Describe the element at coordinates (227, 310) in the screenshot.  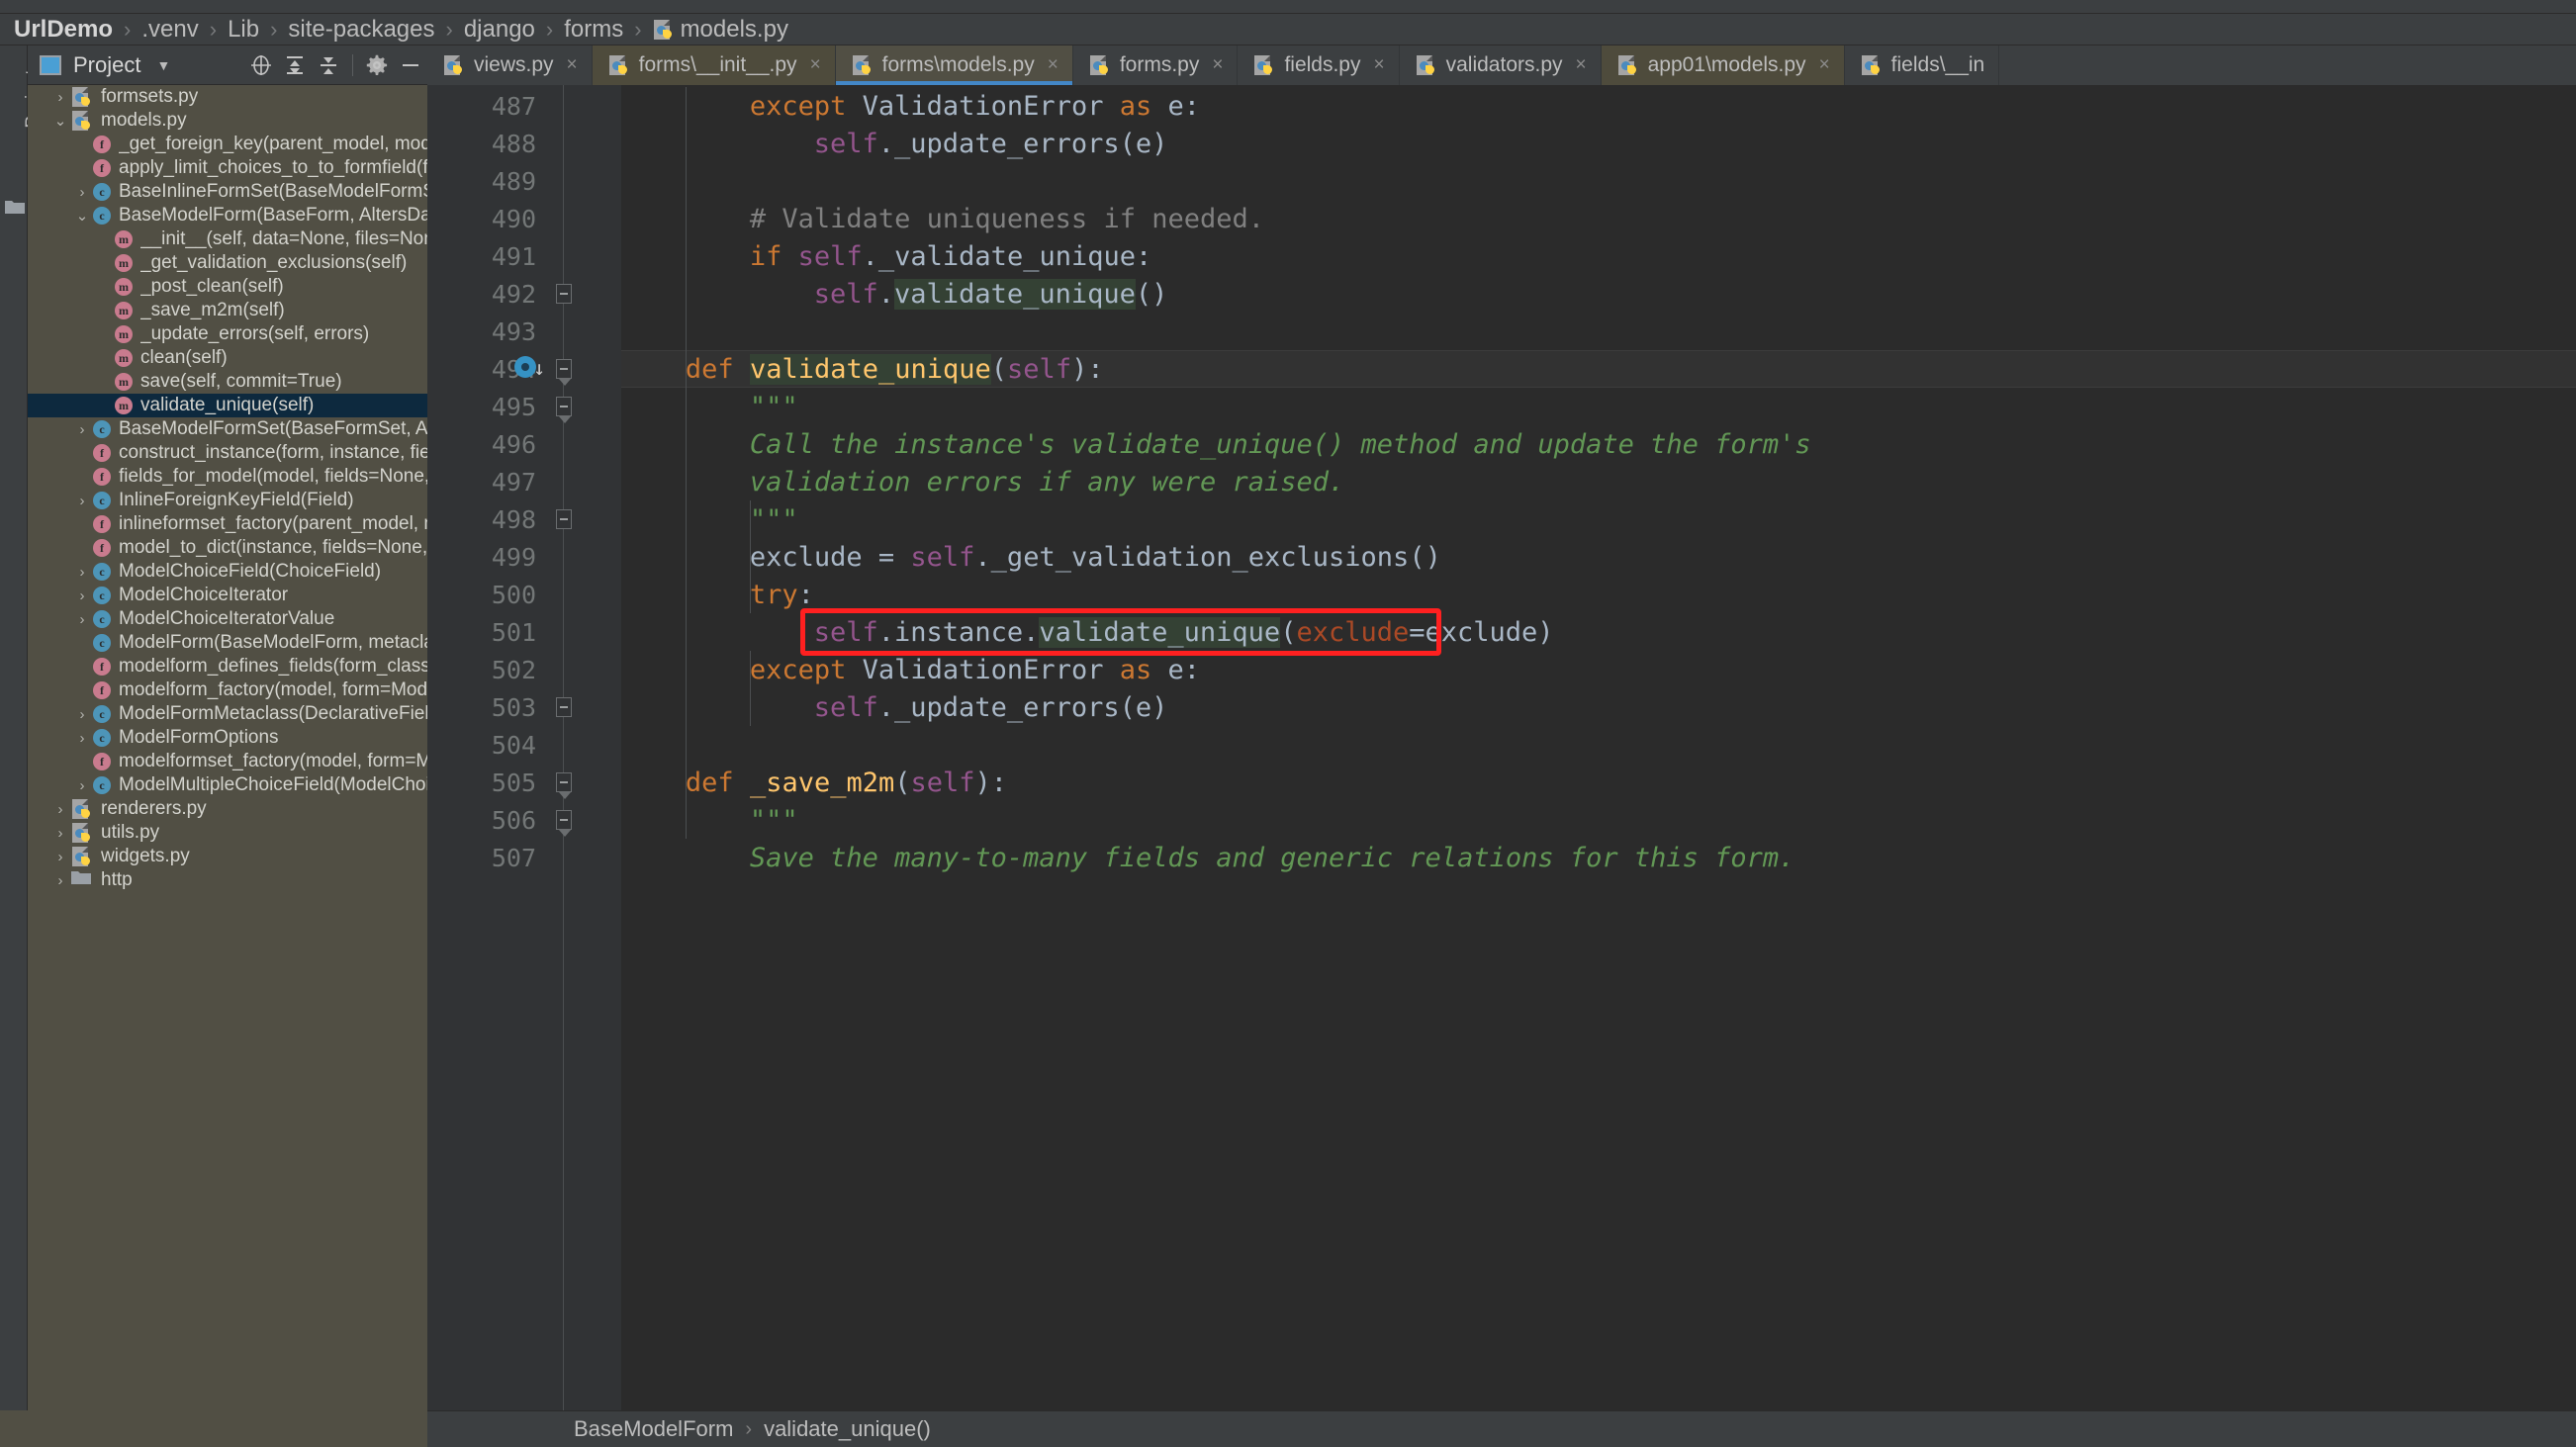
I see `tree-item: ›m _save_m2m(self)` at that location.